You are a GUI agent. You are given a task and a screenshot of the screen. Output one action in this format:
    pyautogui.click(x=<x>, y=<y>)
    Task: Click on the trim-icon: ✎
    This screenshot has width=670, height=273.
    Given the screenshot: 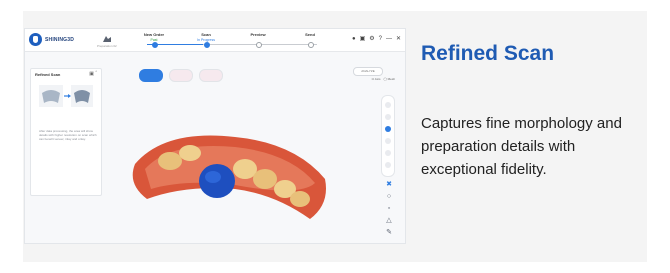 What is the action you would take?
    pyautogui.click(x=389, y=233)
    